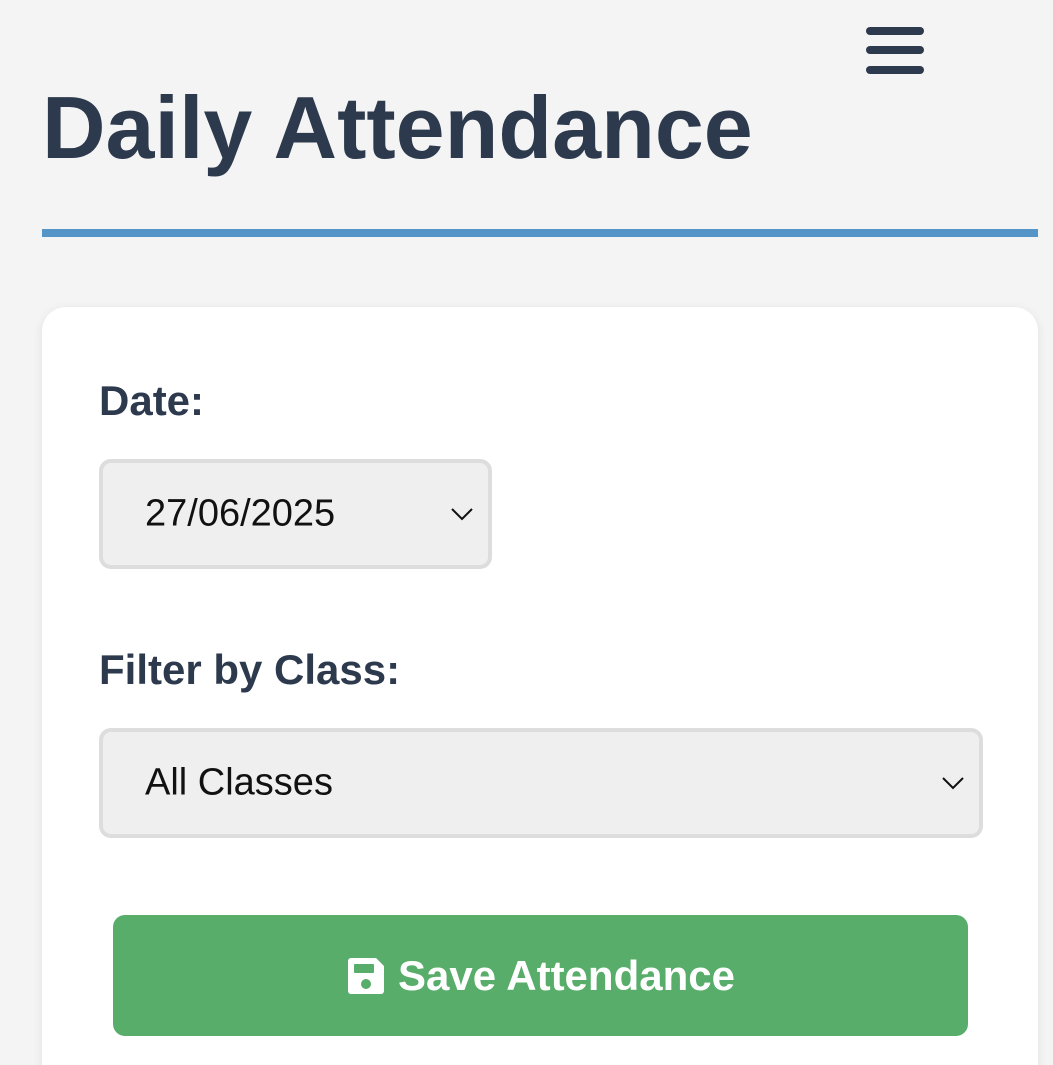 The height and width of the screenshot is (1065, 1053). Describe the element at coordinates (239, 782) in the screenshot. I see `class-filter-value: All Classes` at that location.